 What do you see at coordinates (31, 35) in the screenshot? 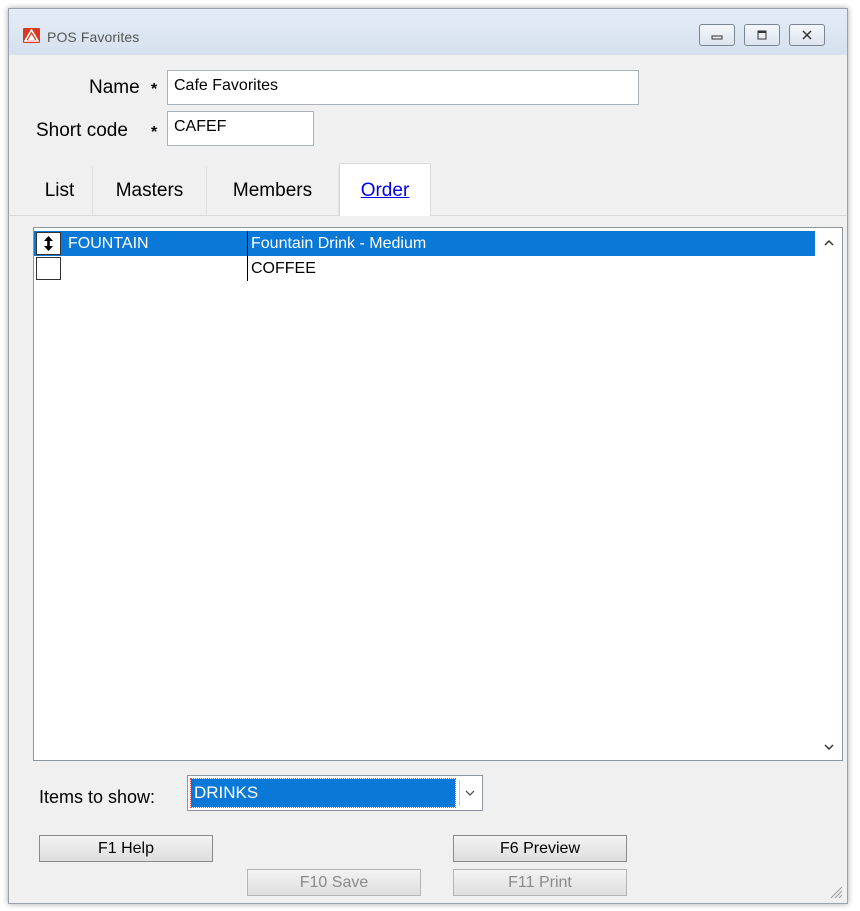
I see `app-logo-icon` at bounding box center [31, 35].